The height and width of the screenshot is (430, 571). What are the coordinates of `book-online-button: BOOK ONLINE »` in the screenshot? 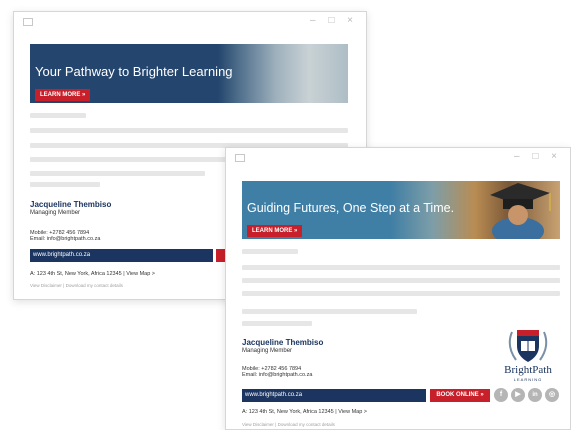 It's located at (460, 395).